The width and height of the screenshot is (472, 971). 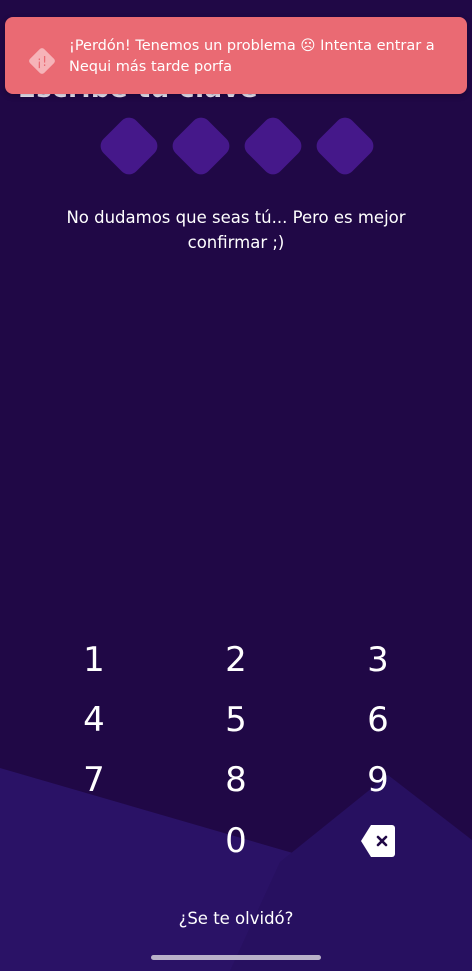 What do you see at coordinates (378, 780) in the screenshot?
I see `key-9: 9` at bounding box center [378, 780].